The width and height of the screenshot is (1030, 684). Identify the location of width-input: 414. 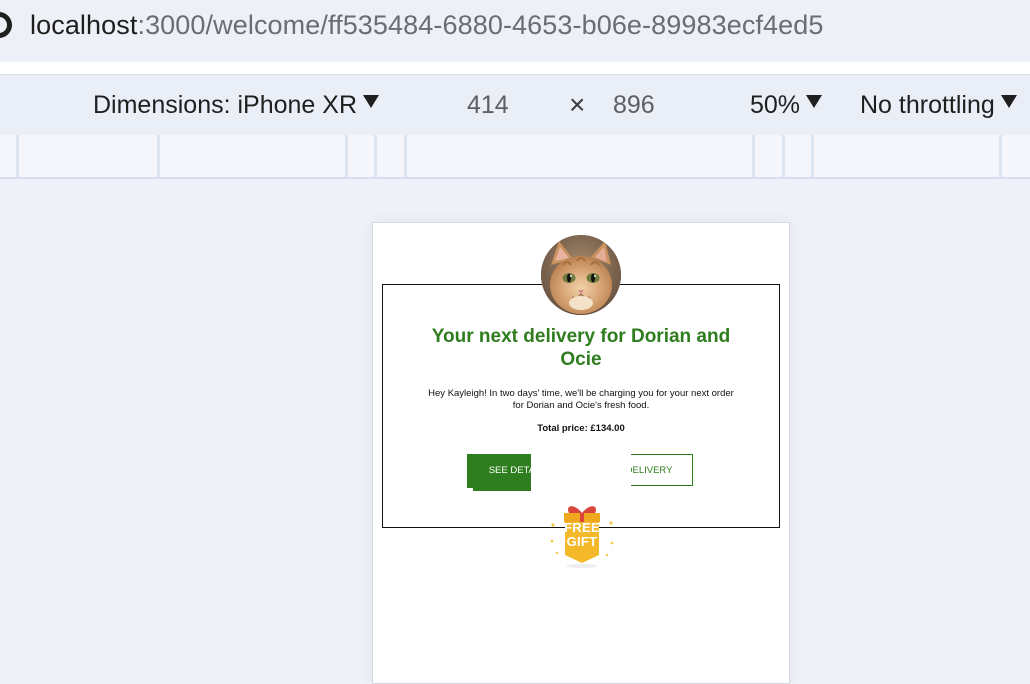
(488, 105).